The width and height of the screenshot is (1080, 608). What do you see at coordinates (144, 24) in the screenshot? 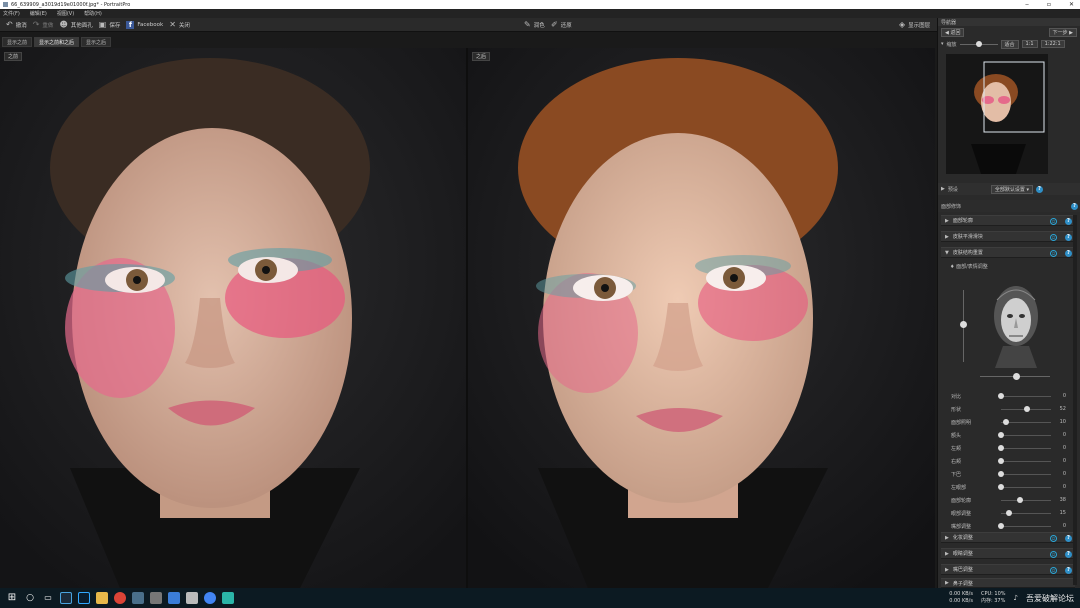
I see `facebook-button: f Facebook` at bounding box center [144, 24].